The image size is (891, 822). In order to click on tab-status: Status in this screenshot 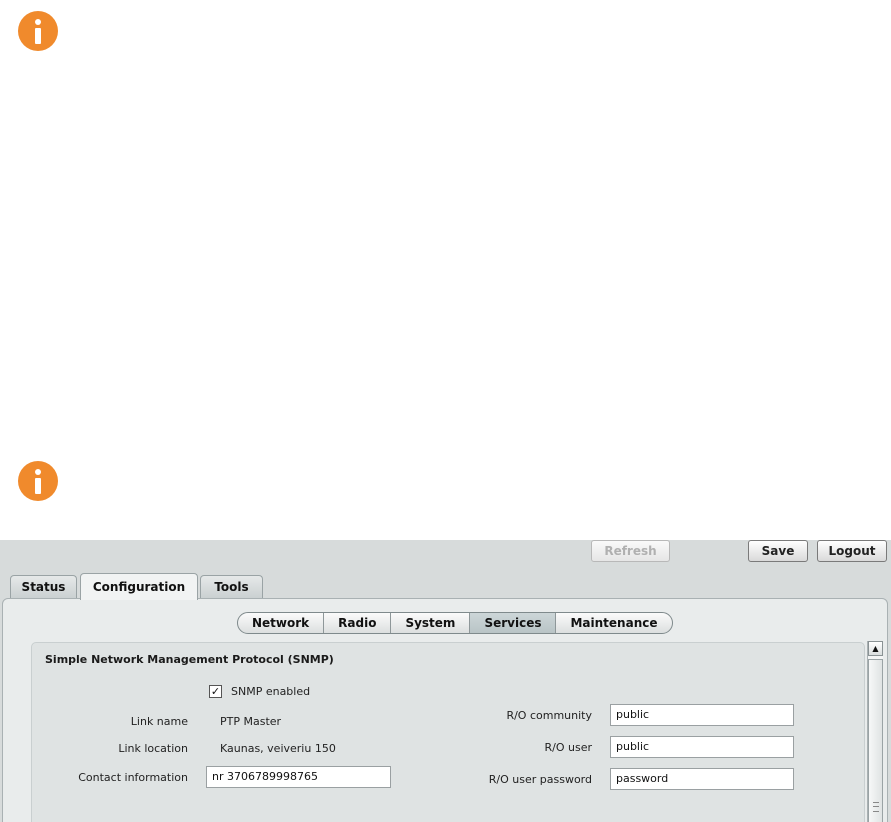, I will do `click(43, 587)`.